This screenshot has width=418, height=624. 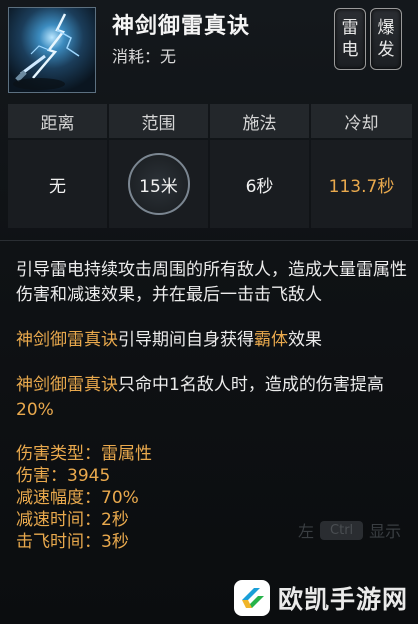 I want to click on description-superarmor: 神剑御雷真诀引导期间自身获得霸体效果, so click(x=213, y=340).